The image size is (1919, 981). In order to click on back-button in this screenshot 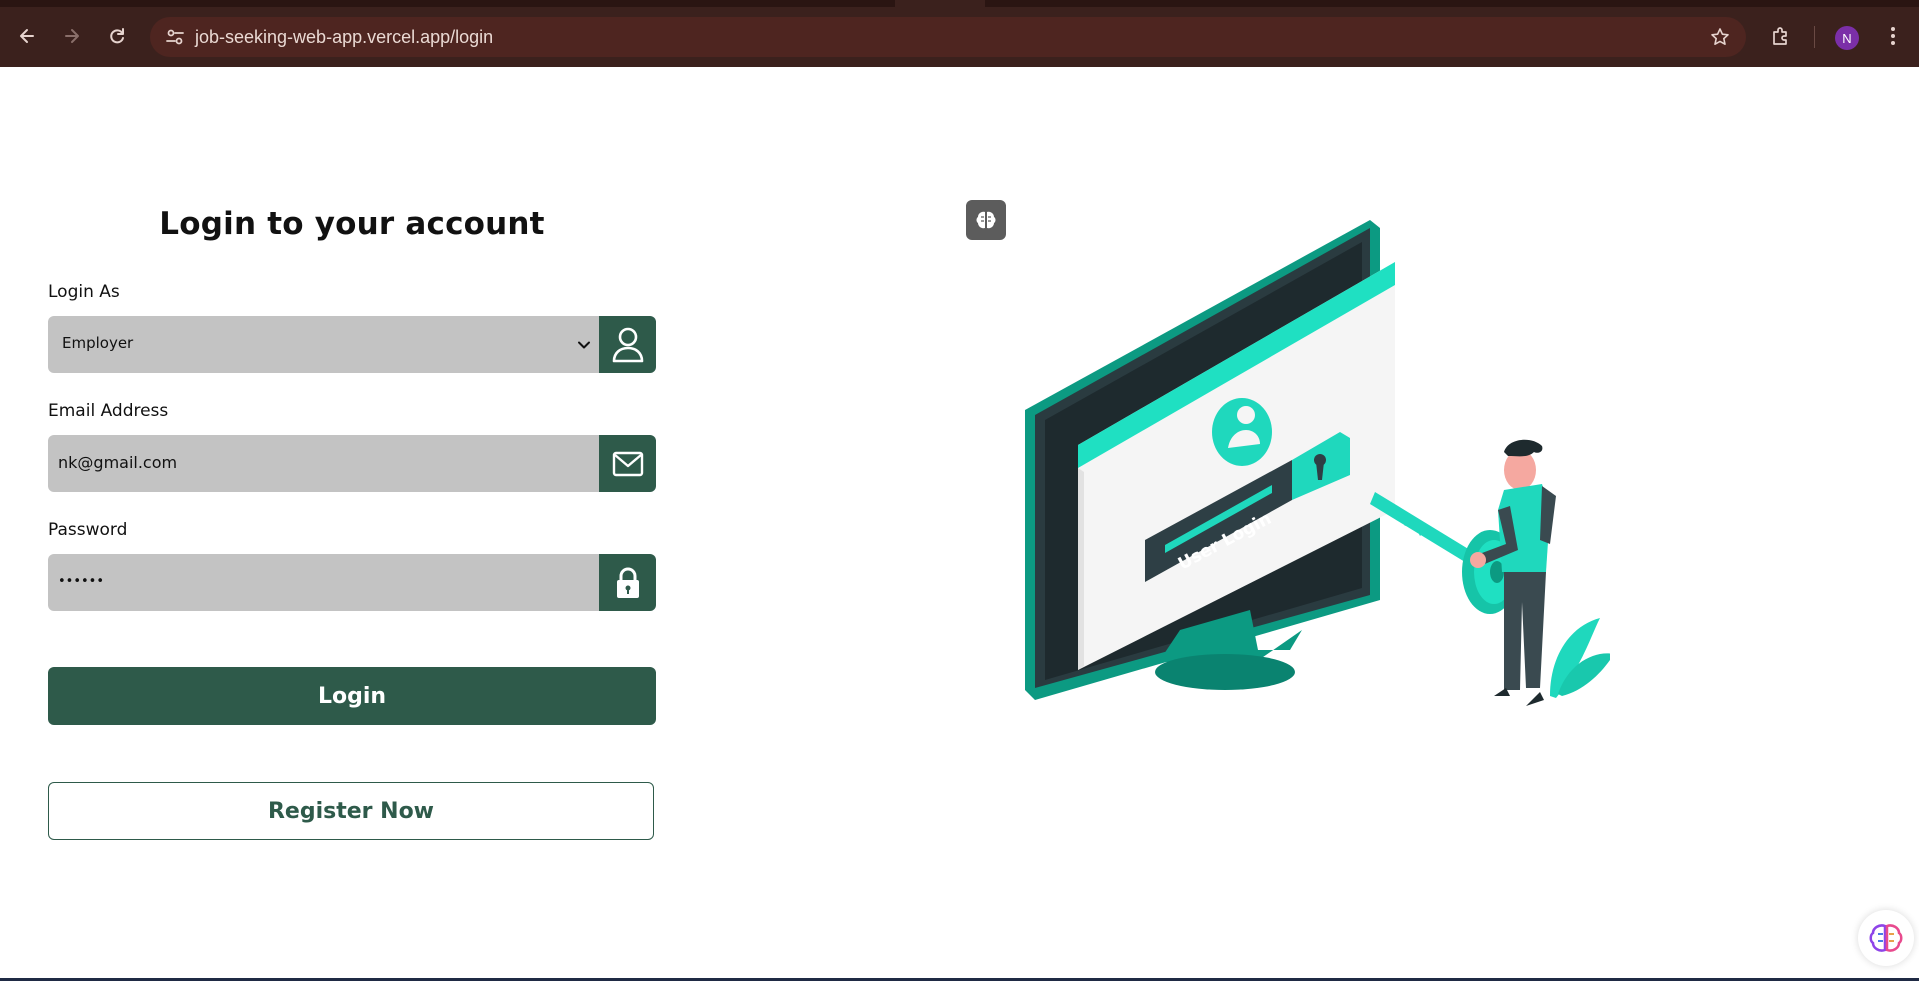, I will do `click(27, 36)`.